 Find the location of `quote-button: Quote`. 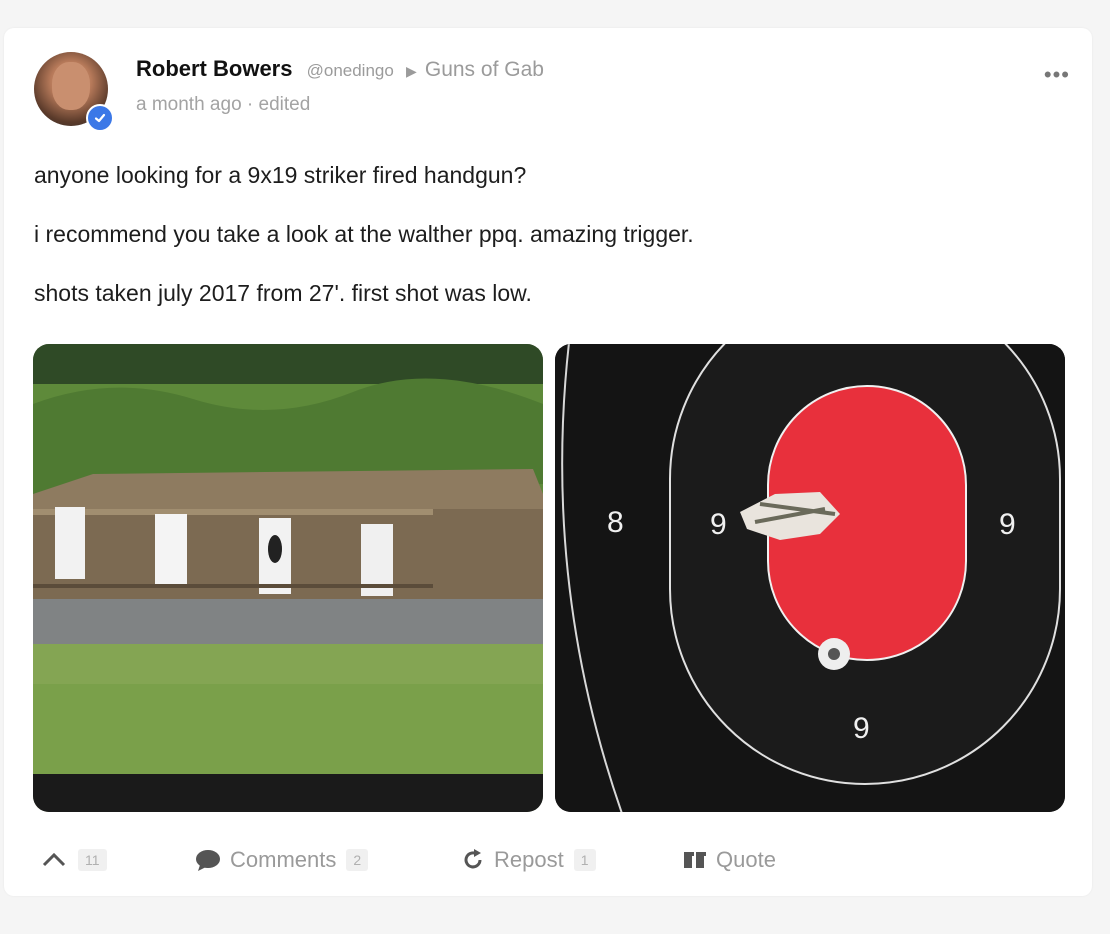

quote-button: Quote is located at coordinates (729, 860).